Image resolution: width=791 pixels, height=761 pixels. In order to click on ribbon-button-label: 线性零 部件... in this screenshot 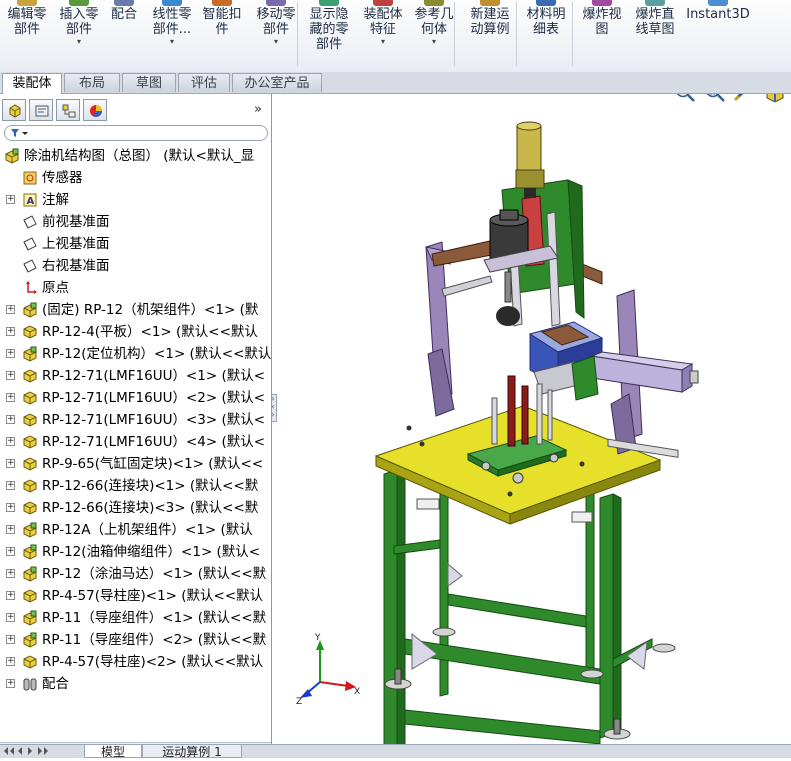, I will do `click(172, 22)`.